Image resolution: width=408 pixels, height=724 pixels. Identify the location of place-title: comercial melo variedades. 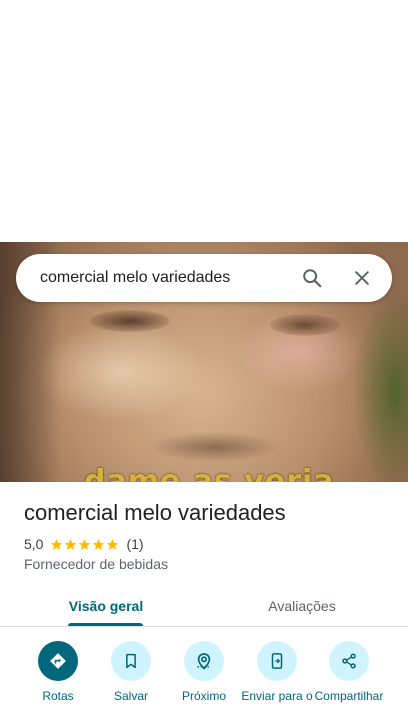
(155, 512).